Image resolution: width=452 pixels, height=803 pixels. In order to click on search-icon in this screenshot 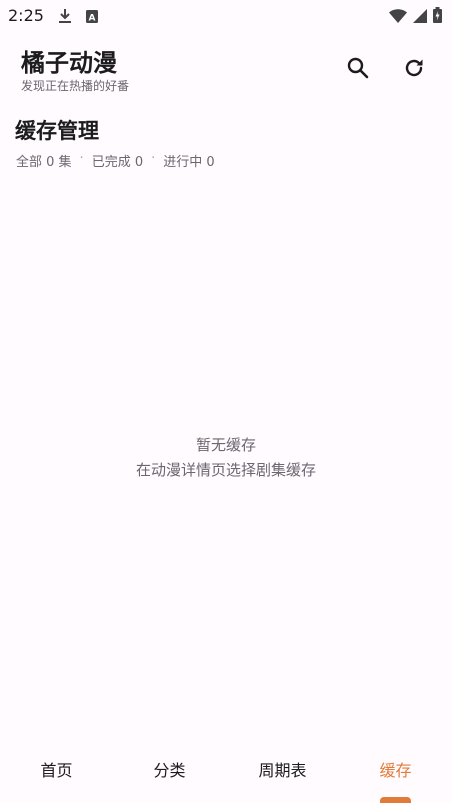, I will do `click(358, 68)`.